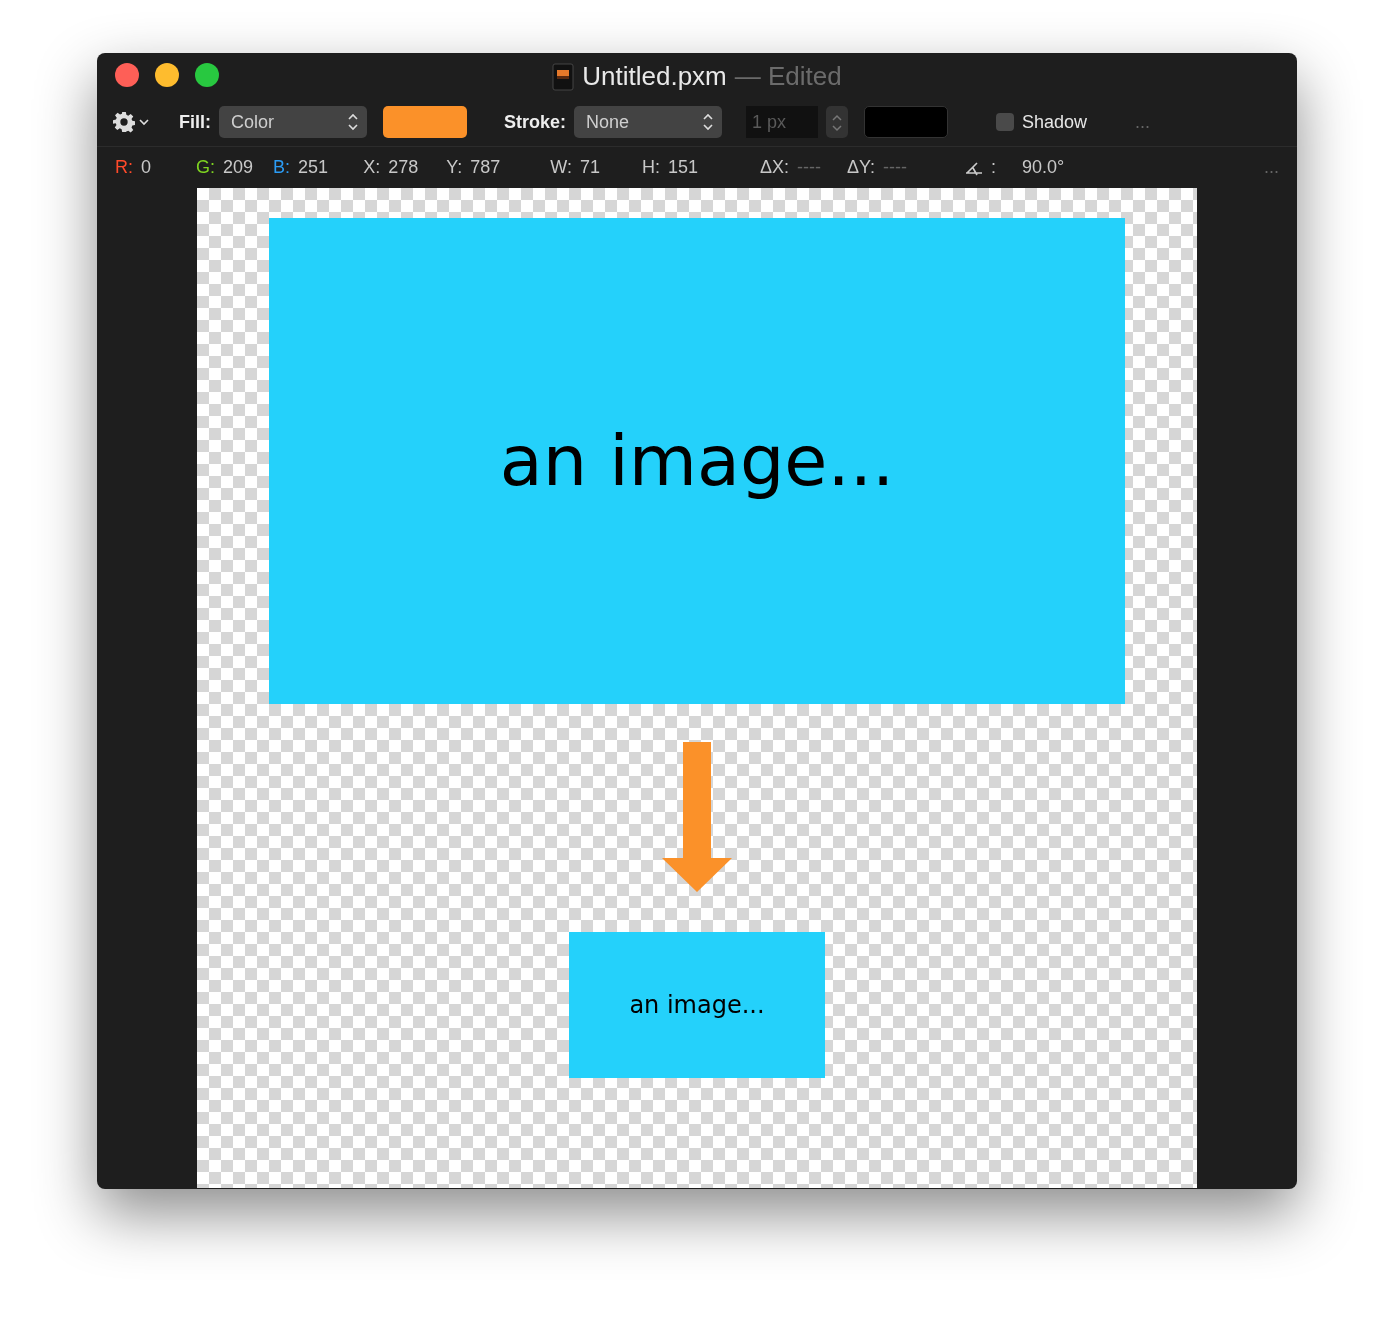 The width and height of the screenshot is (1393, 1337). What do you see at coordinates (906, 122) in the screenshot?
I see `stroke-color-swatch` at bounding box center [906, 122].